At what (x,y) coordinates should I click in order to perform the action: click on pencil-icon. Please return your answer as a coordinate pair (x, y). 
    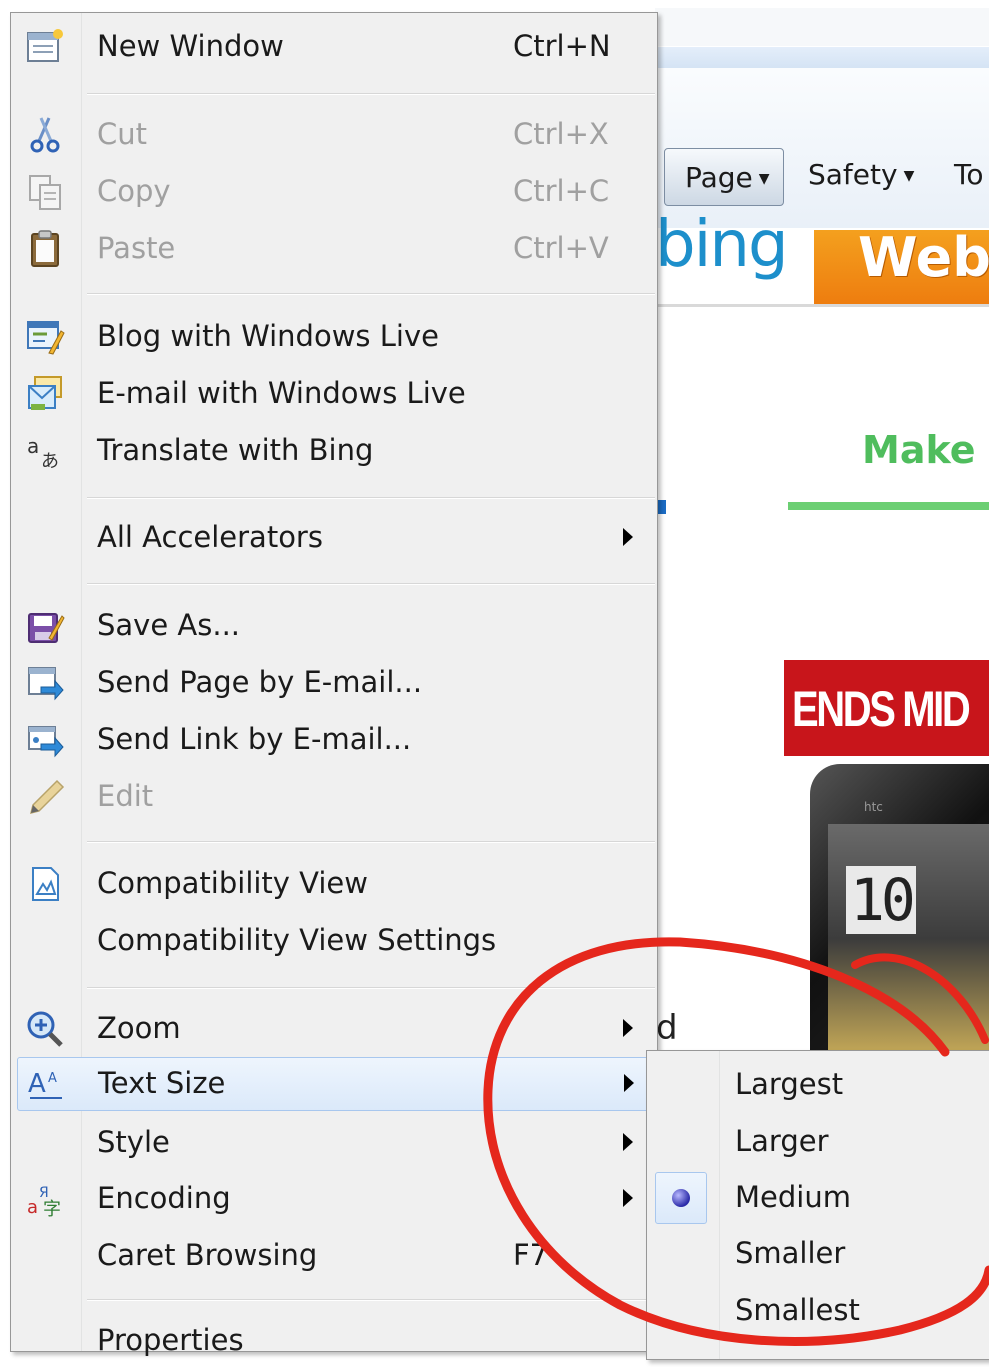
    Looking at the image, I should click on (47, 797).